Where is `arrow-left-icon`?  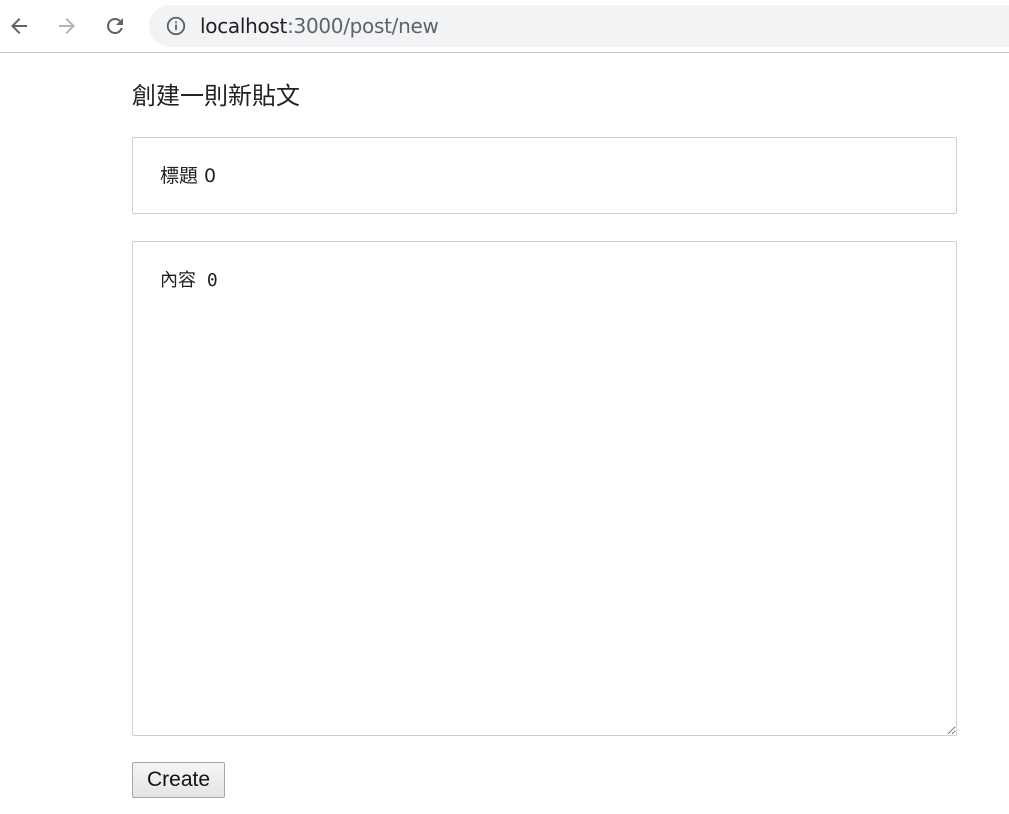 arrow-left-icon is located at coordinates (19, 26).